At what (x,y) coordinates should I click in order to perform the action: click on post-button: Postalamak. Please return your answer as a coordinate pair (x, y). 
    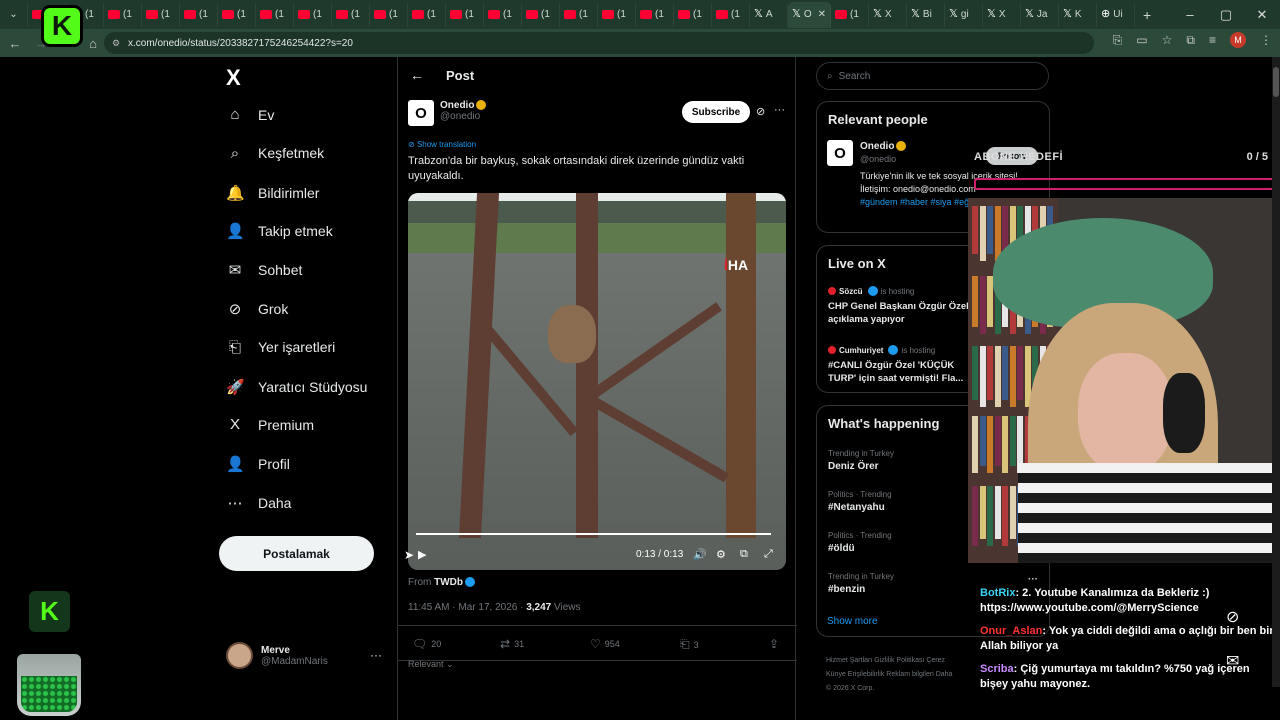
    Looking at the image, I should click on (296, 553).